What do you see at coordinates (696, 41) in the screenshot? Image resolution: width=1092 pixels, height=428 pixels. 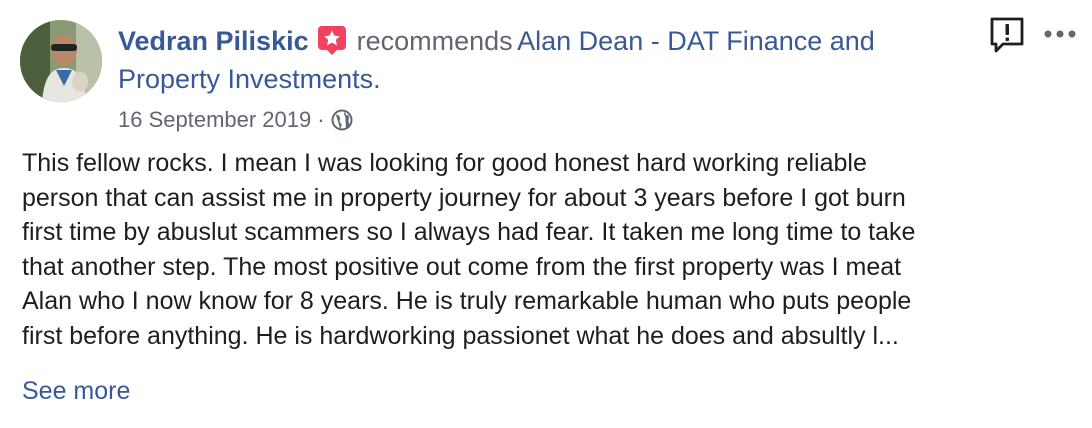 I see `page-name-link: Alan Dean - DAT Finance and` at bounding box center [696, 41].